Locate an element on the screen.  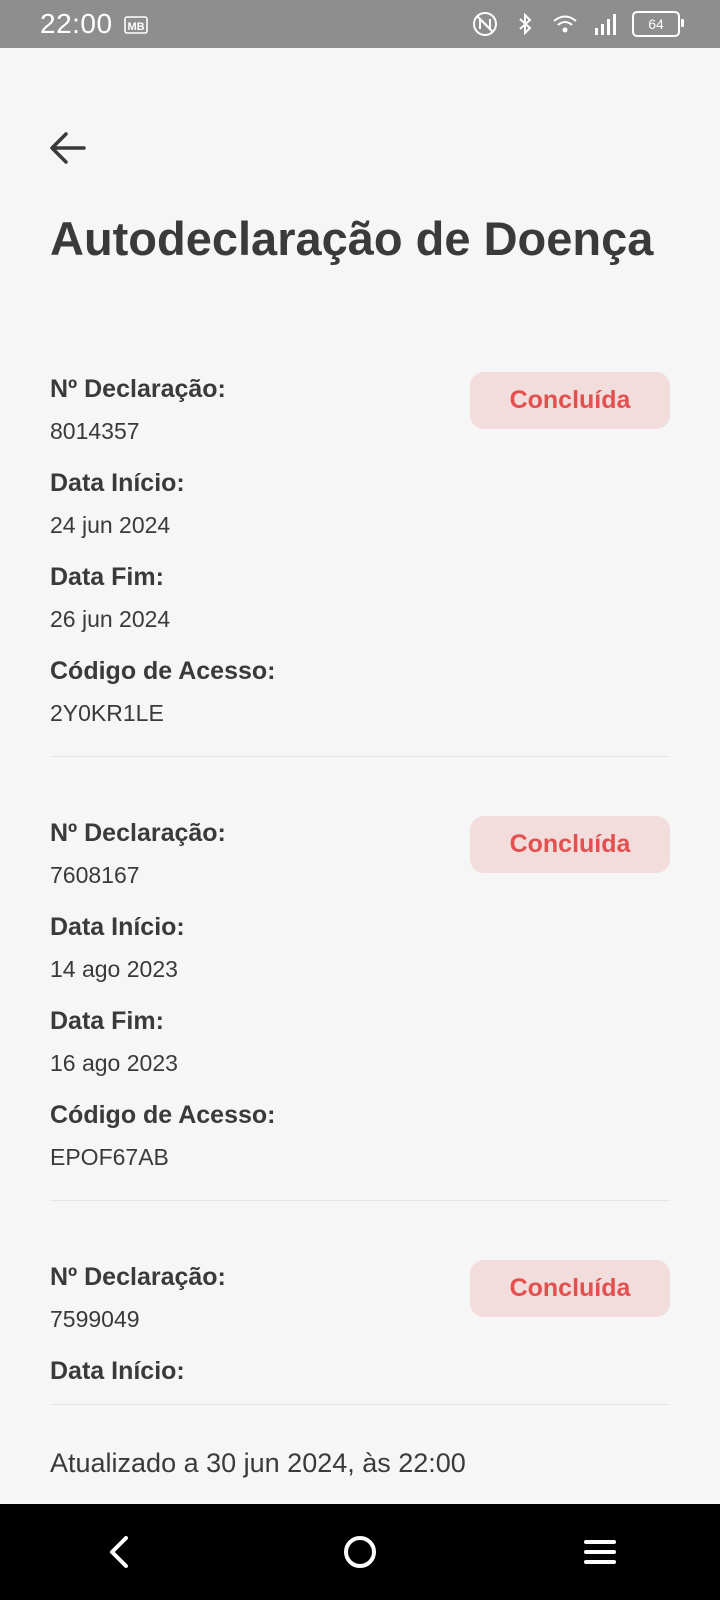
mb-icon: MB is located at coordinates (135, 25).